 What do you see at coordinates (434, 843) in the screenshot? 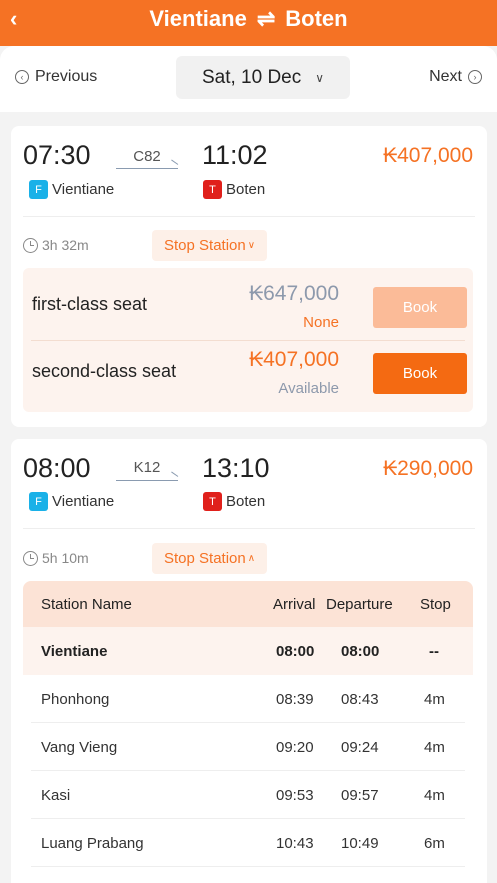
I see `stop-duration-cell: 6m` at bounding box center [434, 843].